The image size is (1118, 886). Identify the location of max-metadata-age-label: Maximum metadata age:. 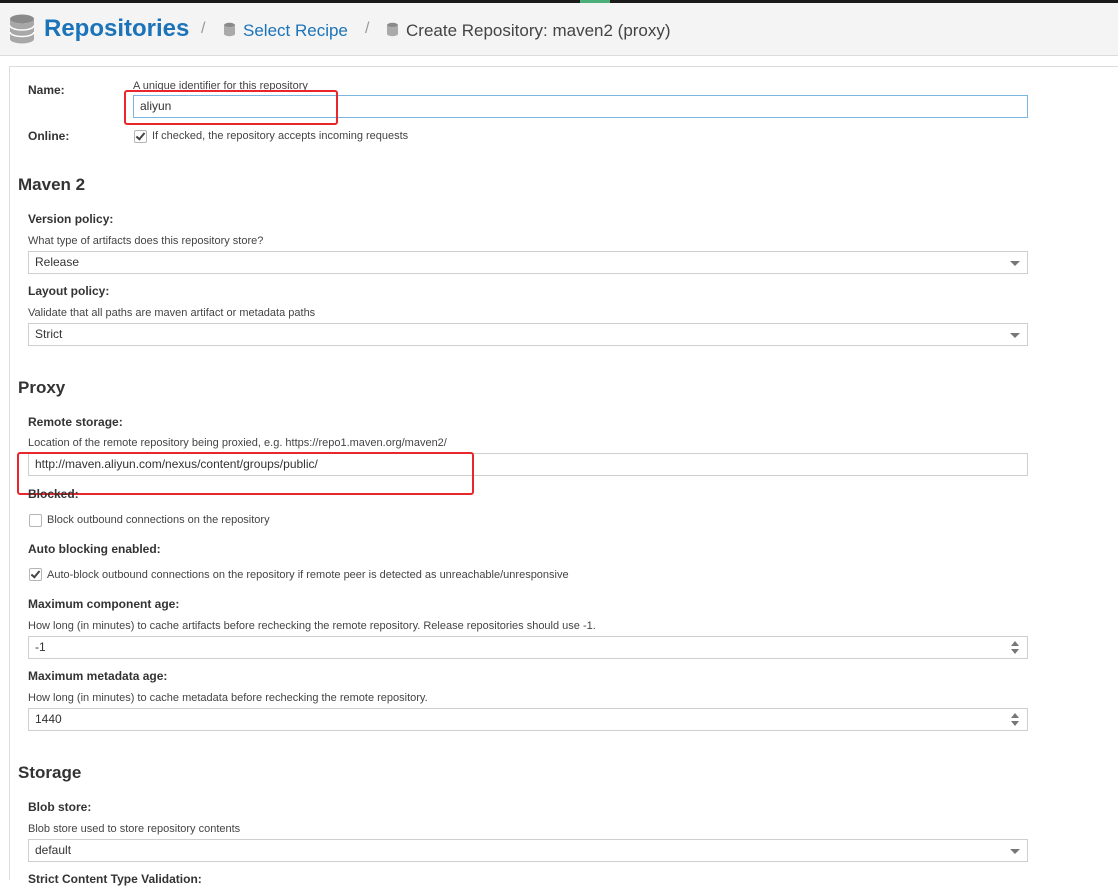
(98, 676).